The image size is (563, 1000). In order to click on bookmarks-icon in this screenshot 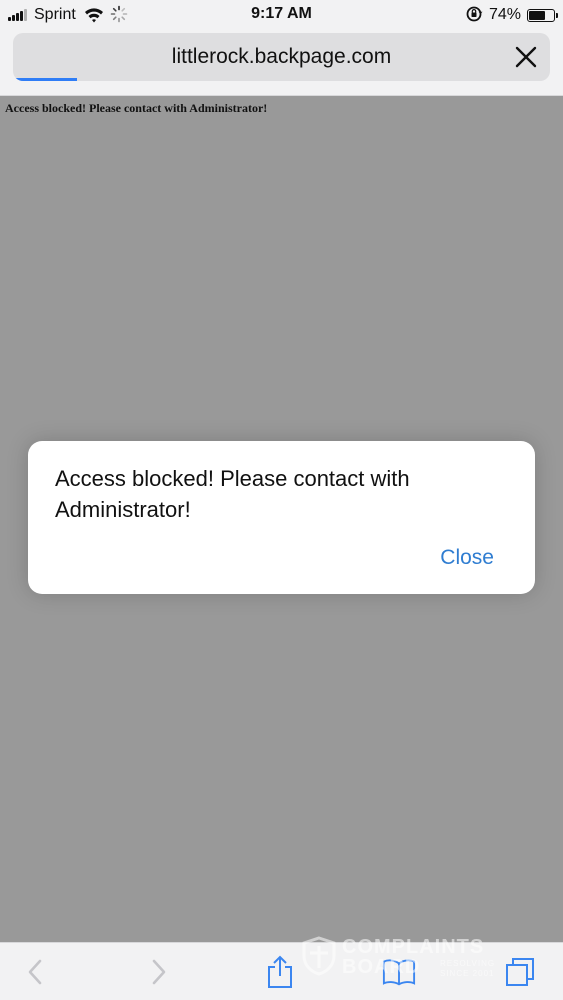, I will do `click(399, 972)`.